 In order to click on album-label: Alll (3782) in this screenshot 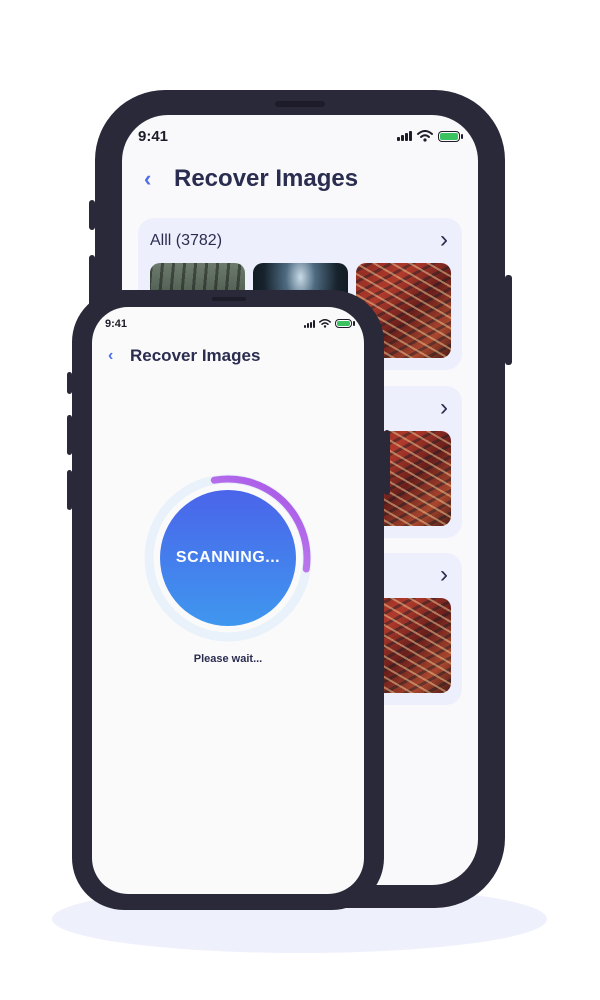, I will do `click(186, 240)`.